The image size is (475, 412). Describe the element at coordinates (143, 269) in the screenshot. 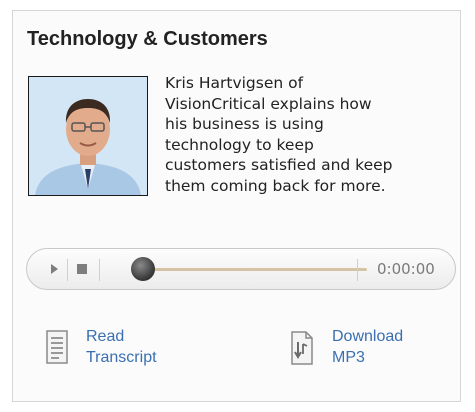

I see `seek-handle` at that location.